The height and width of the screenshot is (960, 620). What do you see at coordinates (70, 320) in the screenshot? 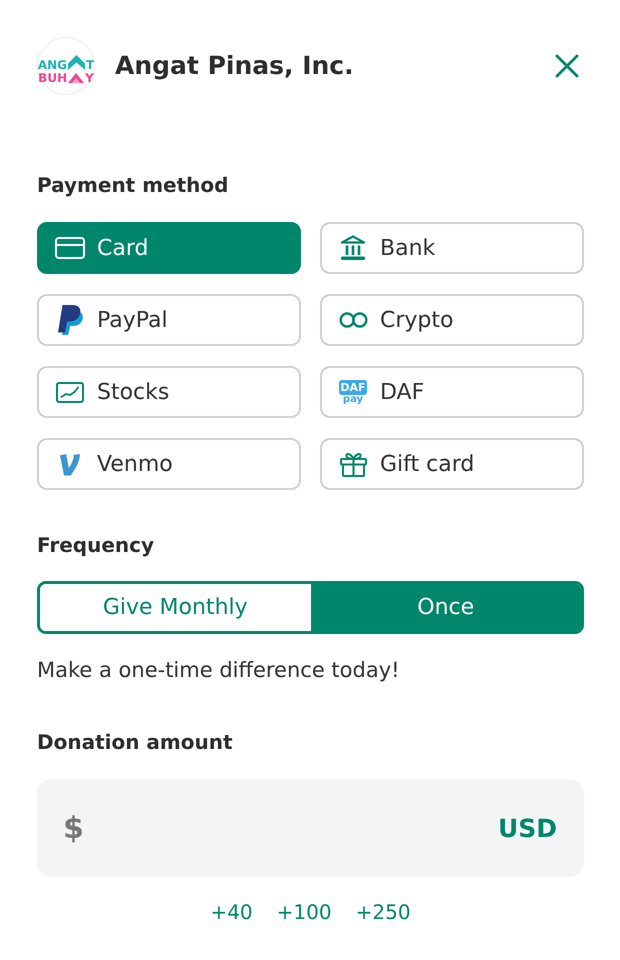
I see `p-logo-icon` at bounding box center [70, 320].